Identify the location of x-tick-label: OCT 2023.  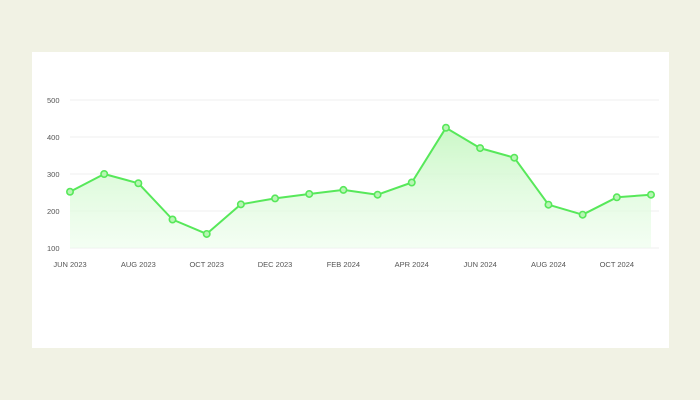
(206, 264).